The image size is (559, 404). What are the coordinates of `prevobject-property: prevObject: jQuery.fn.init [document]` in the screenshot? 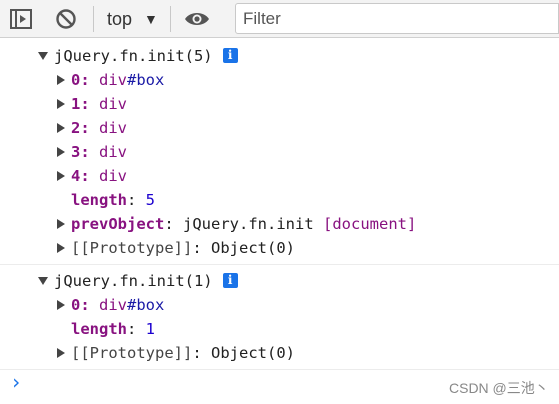 It's located at (236, 224).